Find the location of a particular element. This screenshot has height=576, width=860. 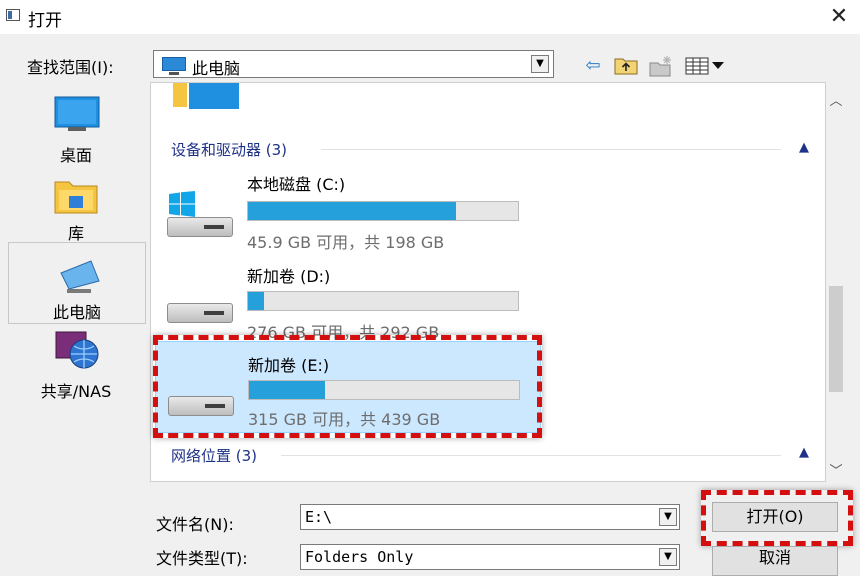

drive-name: 新加卷 (D:) is located at coordinates (289, 276).